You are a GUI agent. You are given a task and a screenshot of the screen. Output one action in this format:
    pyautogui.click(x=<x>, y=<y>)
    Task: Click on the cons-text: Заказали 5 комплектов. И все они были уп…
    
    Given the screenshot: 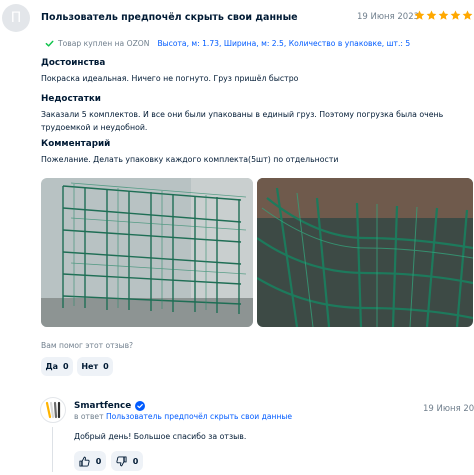 What is the action you would take?
    pyautogui.click(x=242, y=121)
    